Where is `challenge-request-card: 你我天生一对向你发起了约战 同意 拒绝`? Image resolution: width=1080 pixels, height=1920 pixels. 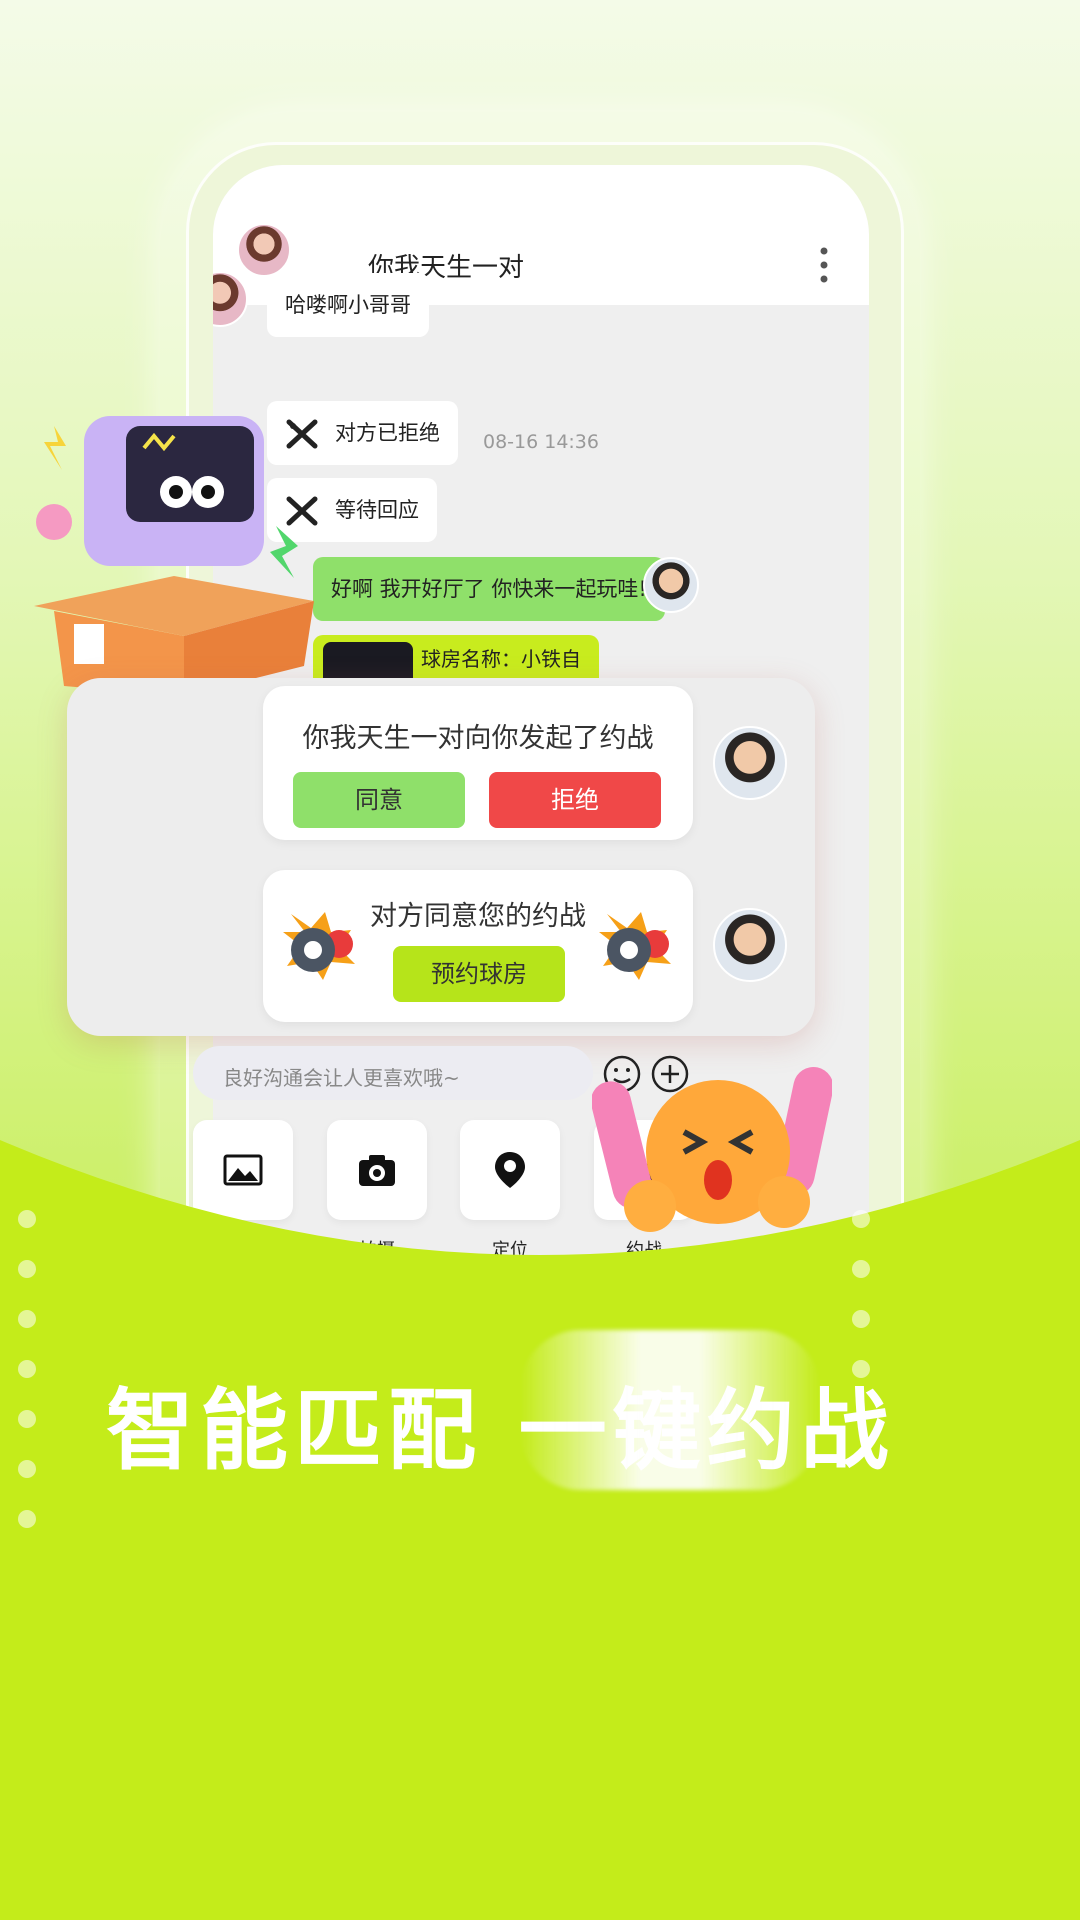
challenge-request-card: 你我天生一对向你发起了约战 同意 拒绝 is located at coordinates (478, 763).